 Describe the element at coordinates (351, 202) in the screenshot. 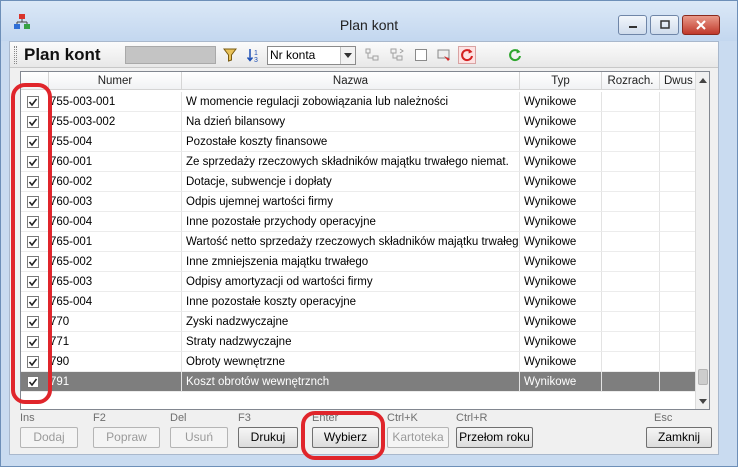

I see `cell-nazwa: Odpis ujemnej wartości firmy` at that location.